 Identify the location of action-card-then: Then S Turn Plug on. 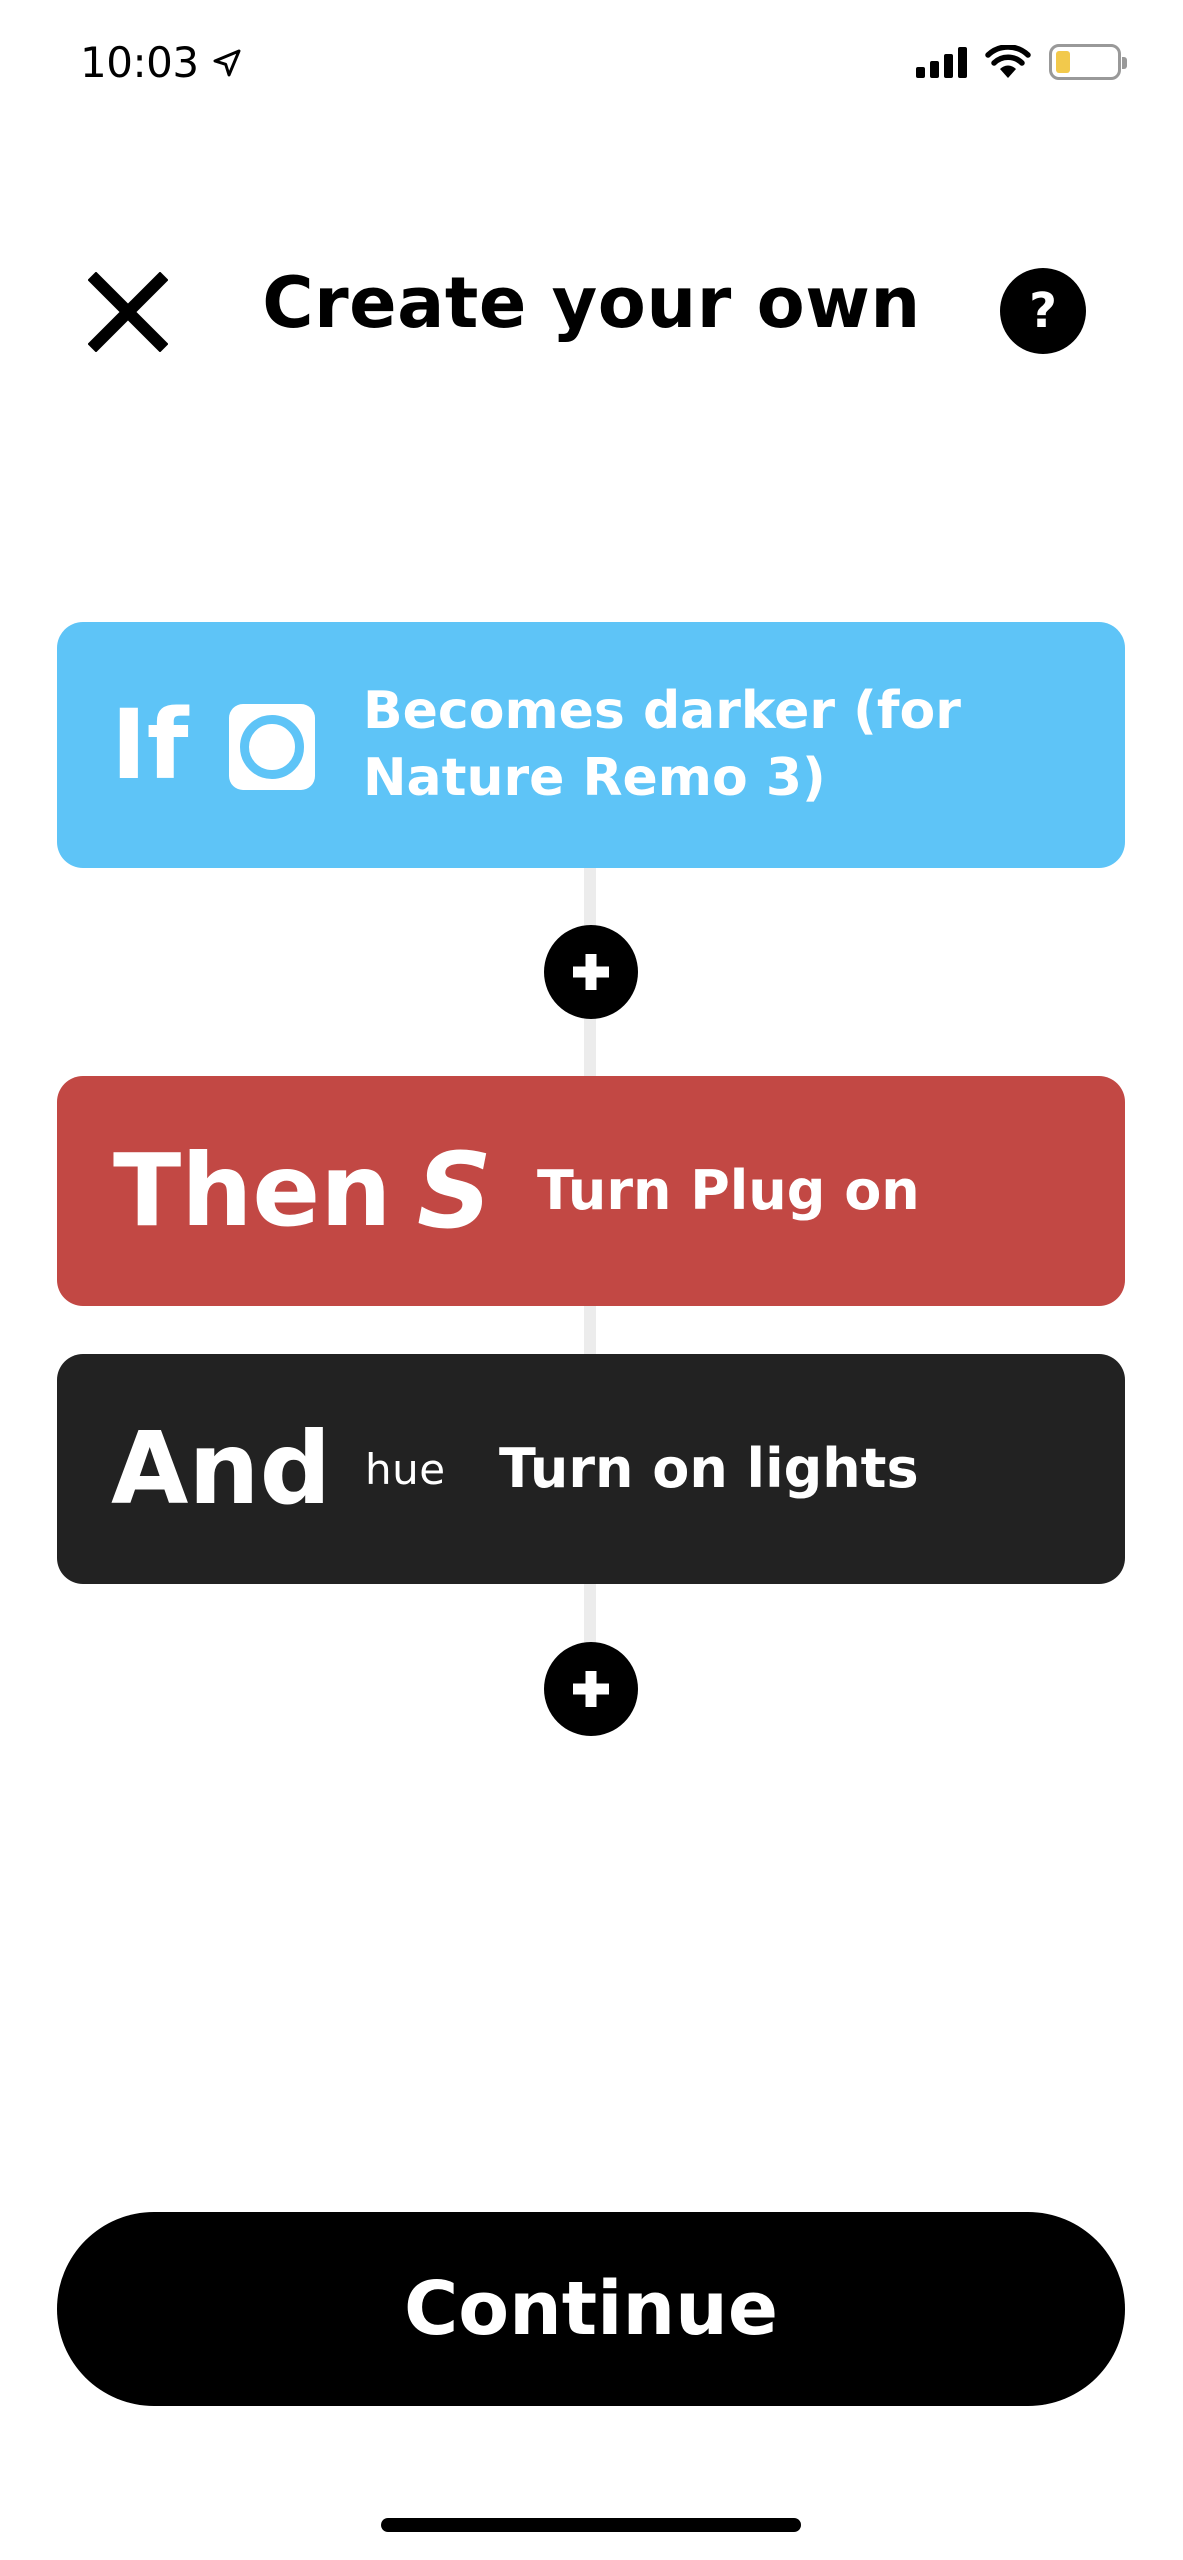
(591, 1191).